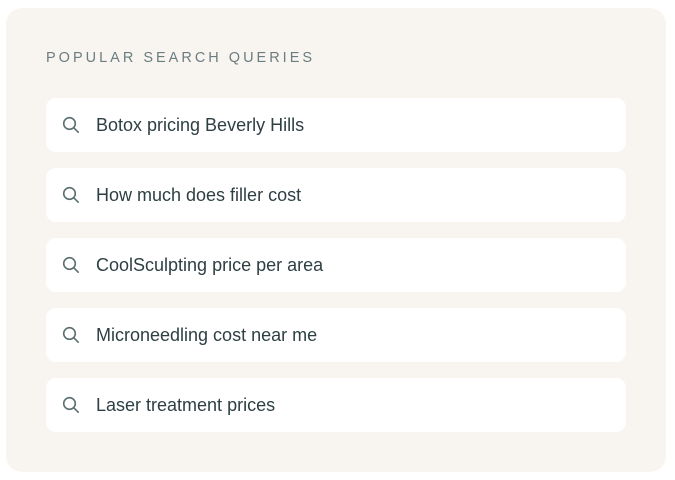  I want to click on query-label: Laser treatment prices, so click(186, 404).